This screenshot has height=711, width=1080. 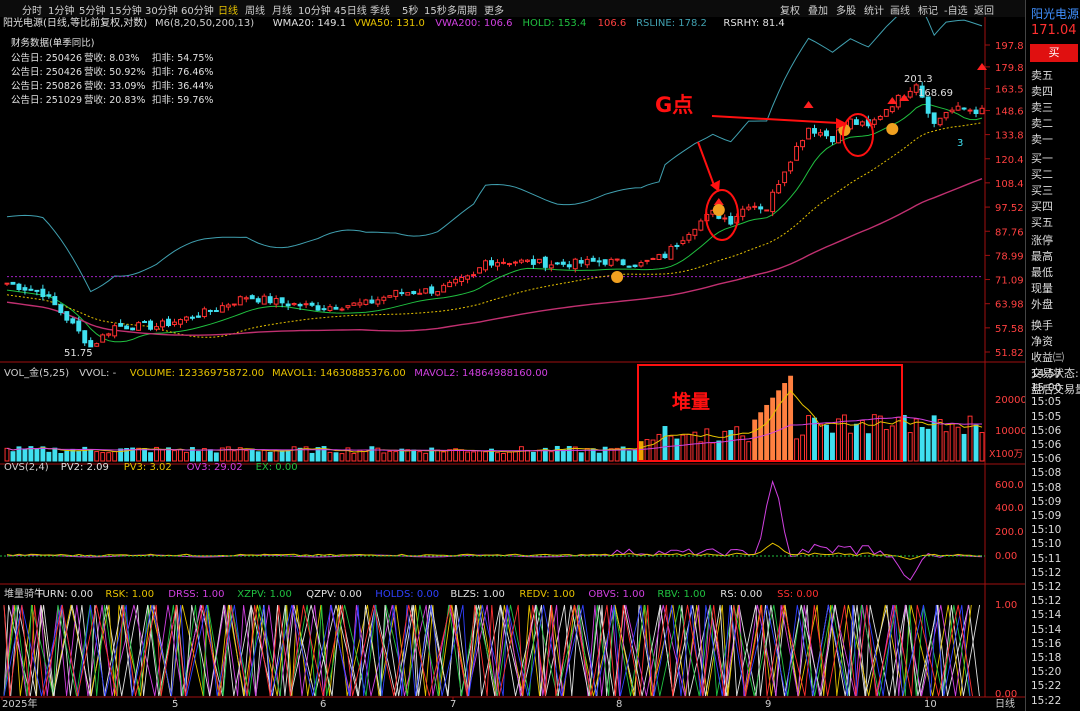 I want to click on tick-time-15: 15:12, so click(x=1046, y=587).